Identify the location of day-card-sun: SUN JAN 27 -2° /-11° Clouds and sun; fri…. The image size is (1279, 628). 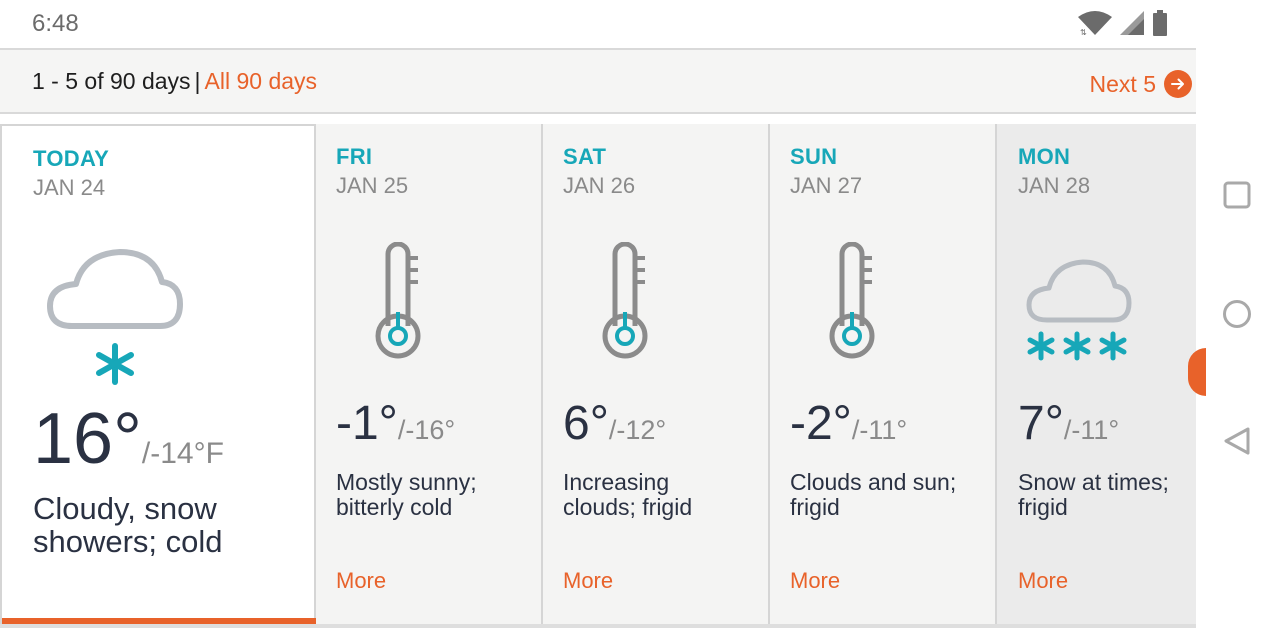
(883, 374).